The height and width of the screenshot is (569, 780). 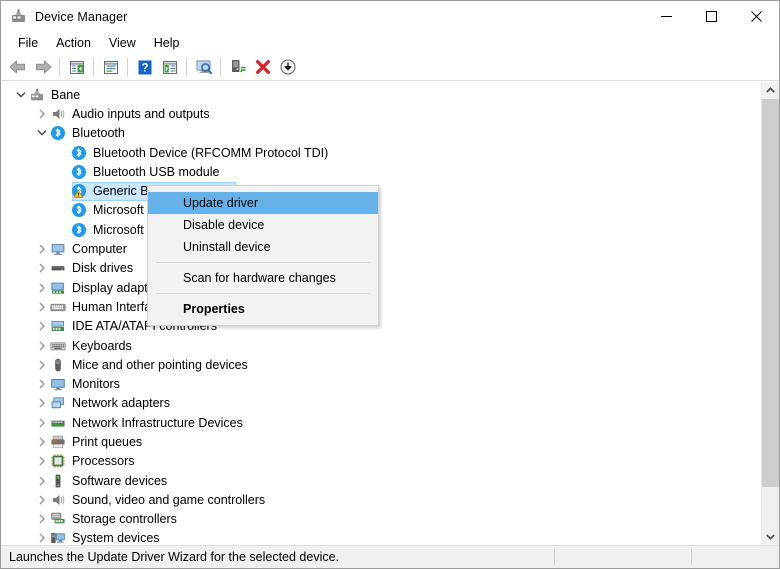 What do you see at coordinates (381, 171) in the screenshot?
I see `tree-item: Bluetooth USB module` at bounding box center [381, 171].